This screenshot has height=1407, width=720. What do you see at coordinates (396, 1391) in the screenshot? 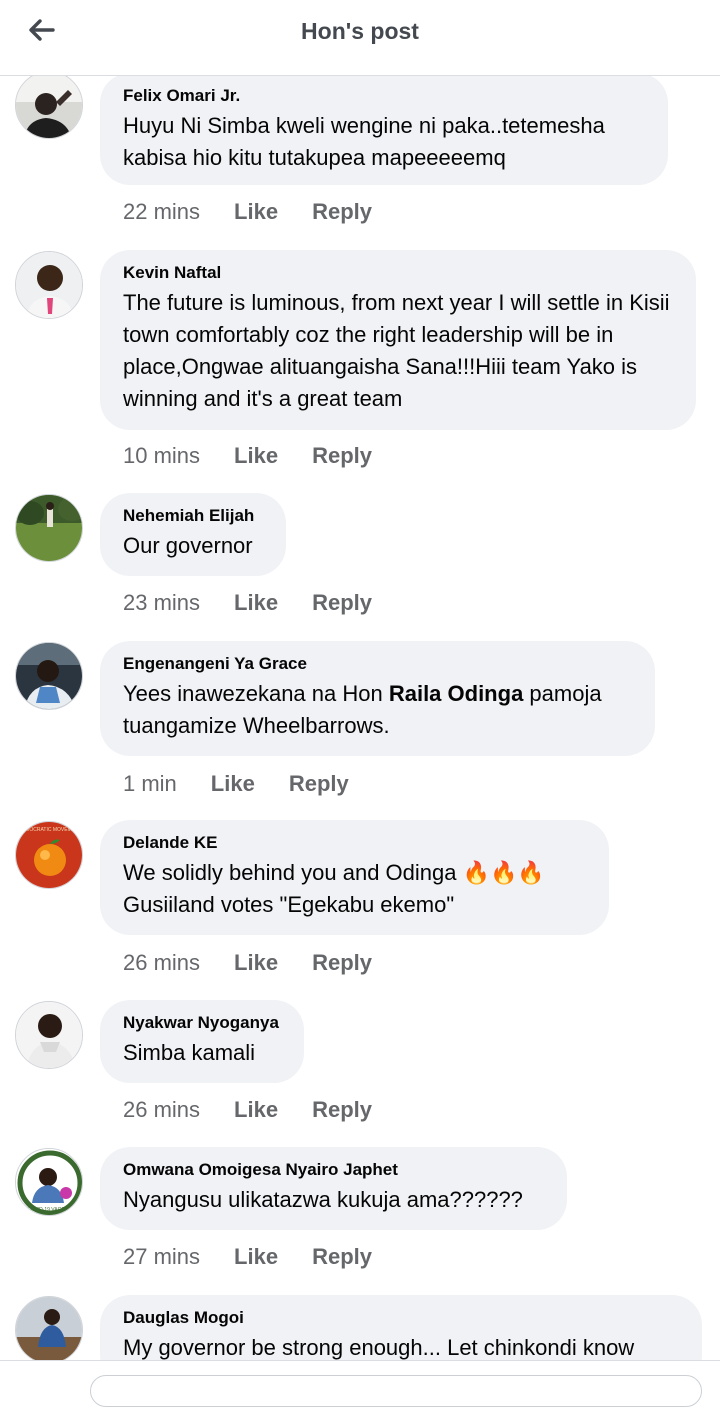
I see `comment-input` at bounding box center [396, 1391].